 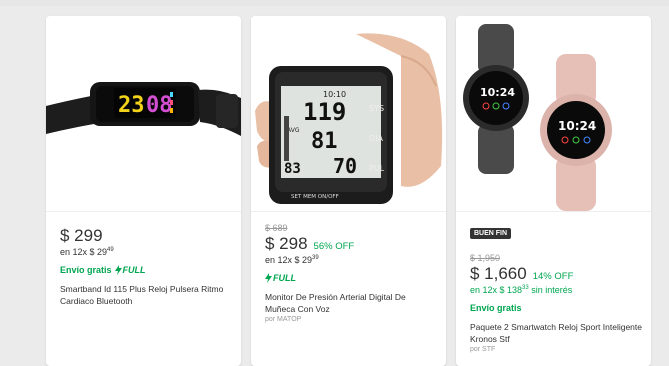 I want to click on installments: en 12x $ 2949, so click(x=87, y=252).